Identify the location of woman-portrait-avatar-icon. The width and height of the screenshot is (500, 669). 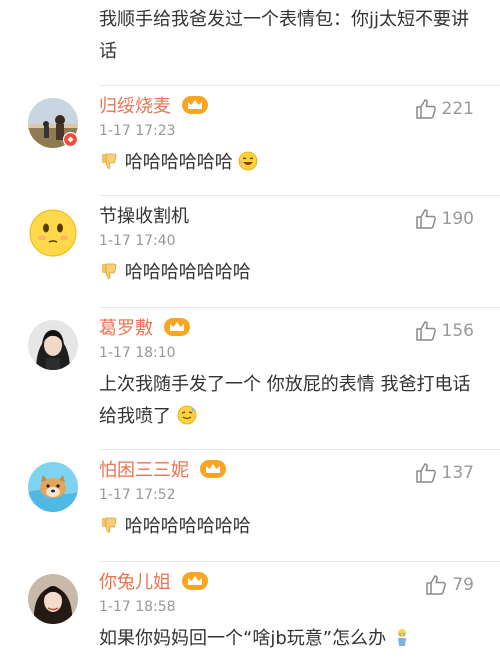
(53, 345).